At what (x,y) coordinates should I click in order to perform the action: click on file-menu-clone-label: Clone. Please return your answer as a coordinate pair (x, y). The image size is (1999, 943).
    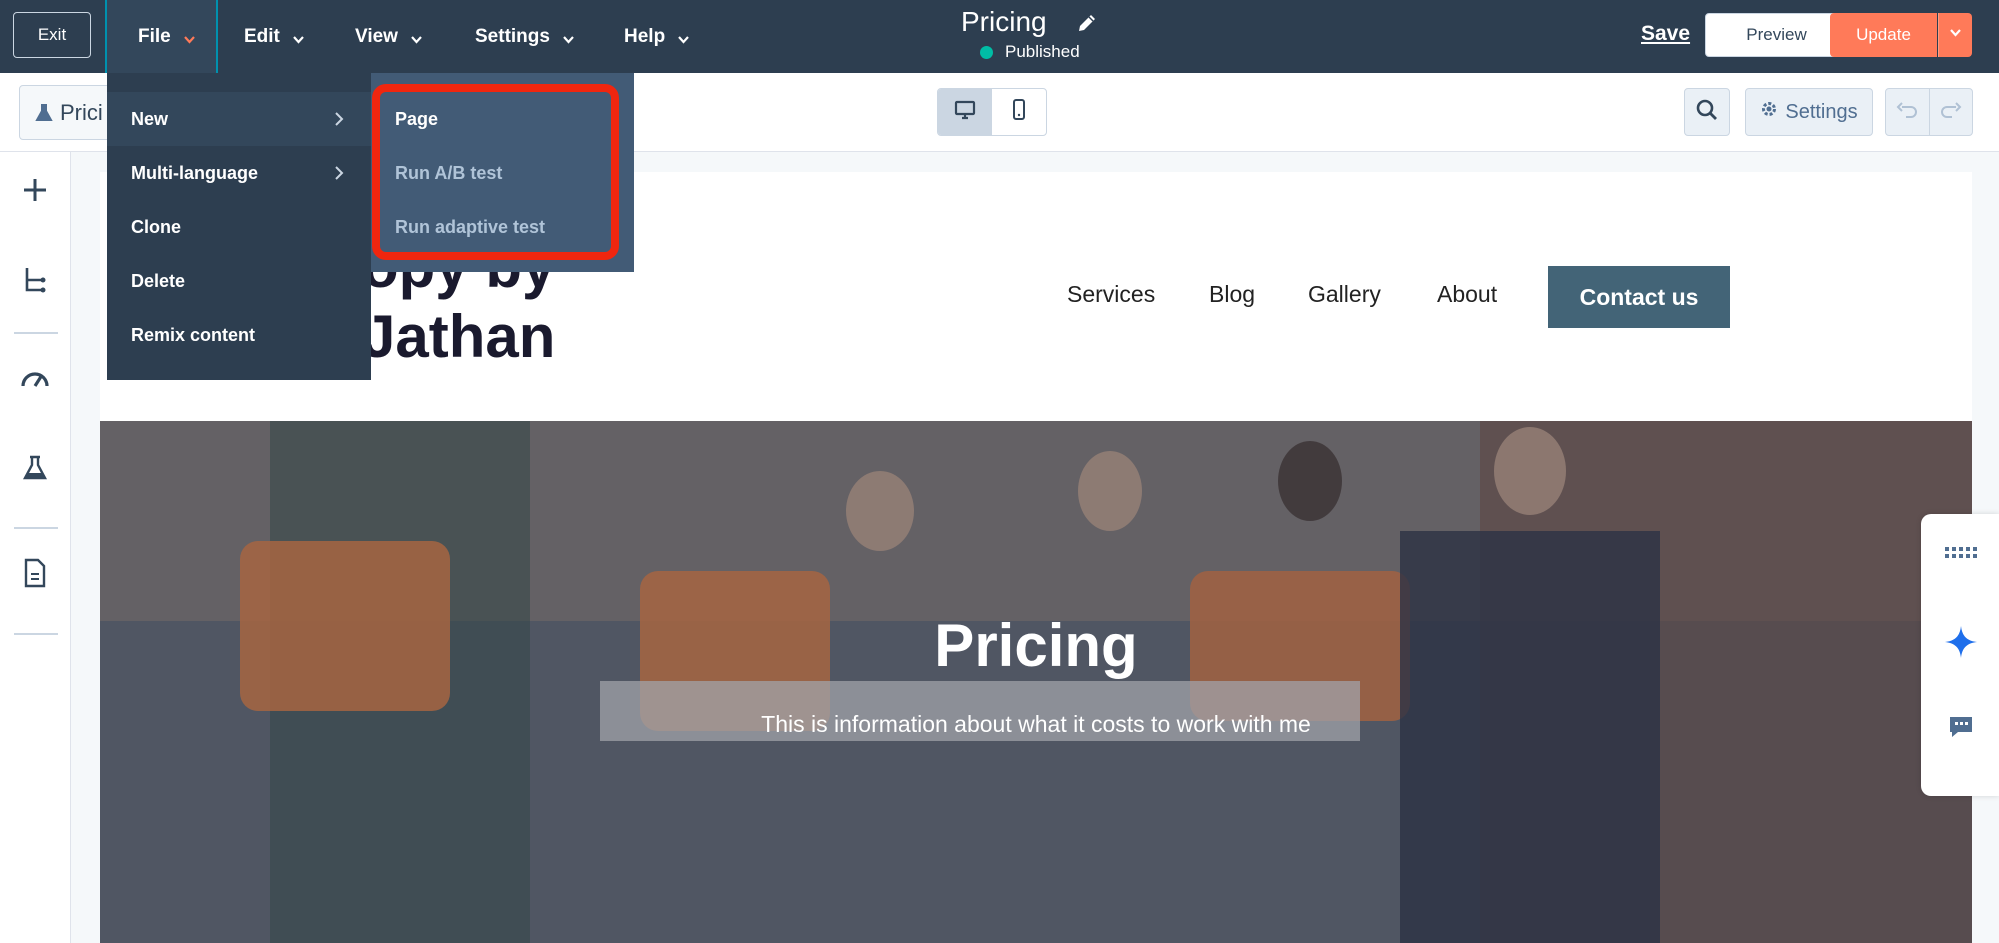
    Looking at the image, I should click on (156, 226).